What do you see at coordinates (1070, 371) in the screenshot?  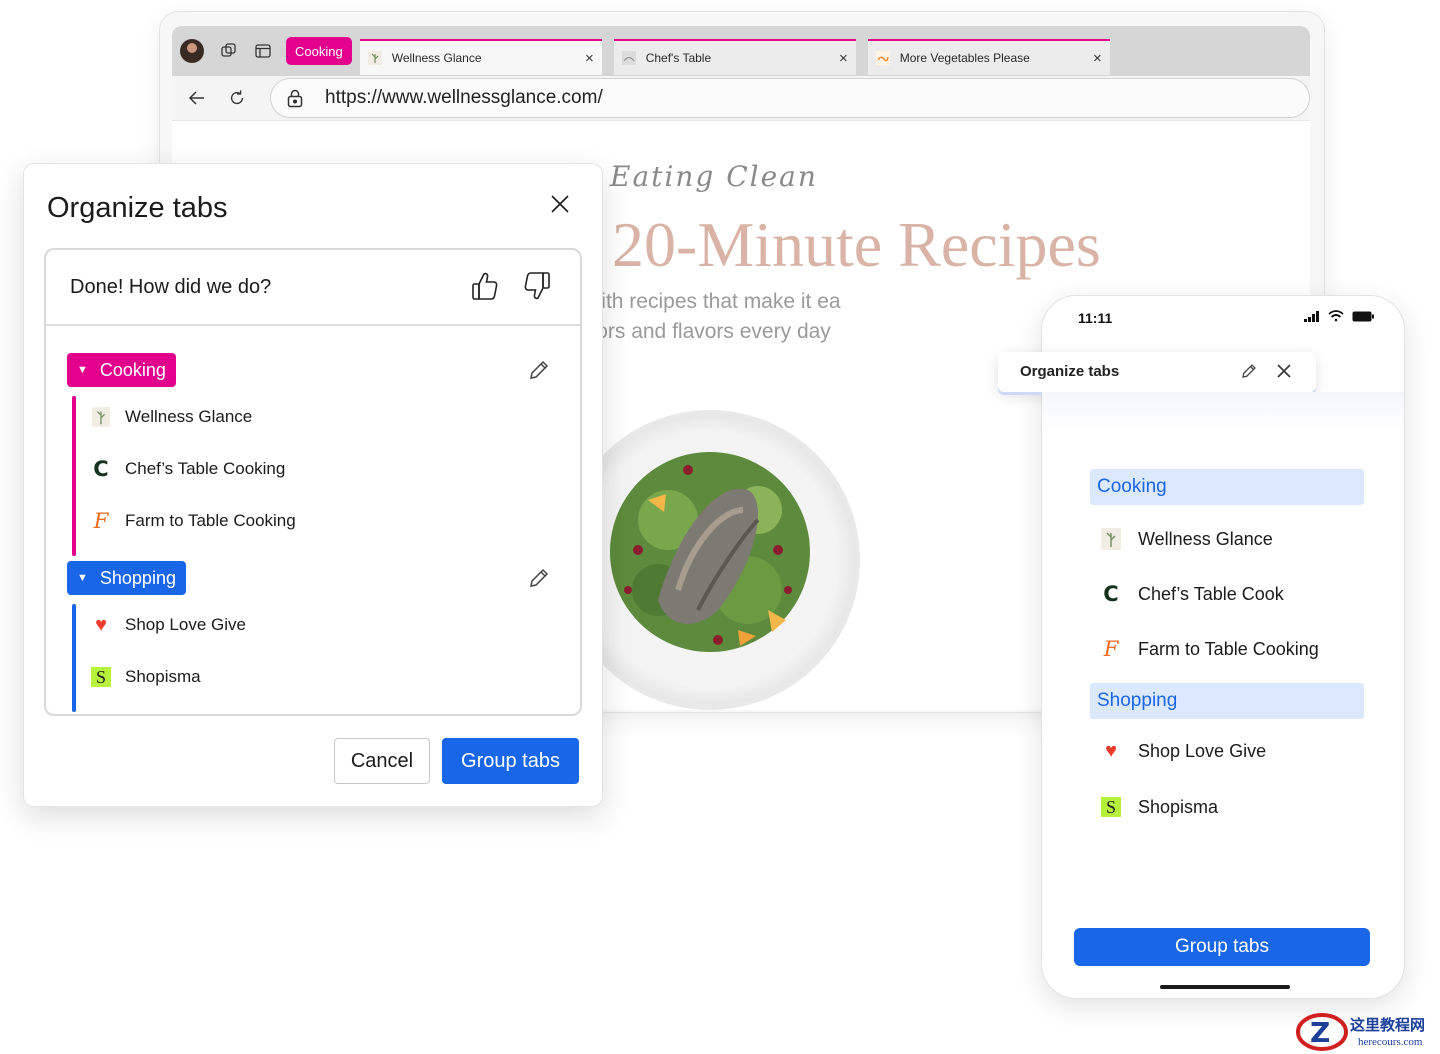 I see `popup-title: Organize tabs` at bounding box center [1070, 371].